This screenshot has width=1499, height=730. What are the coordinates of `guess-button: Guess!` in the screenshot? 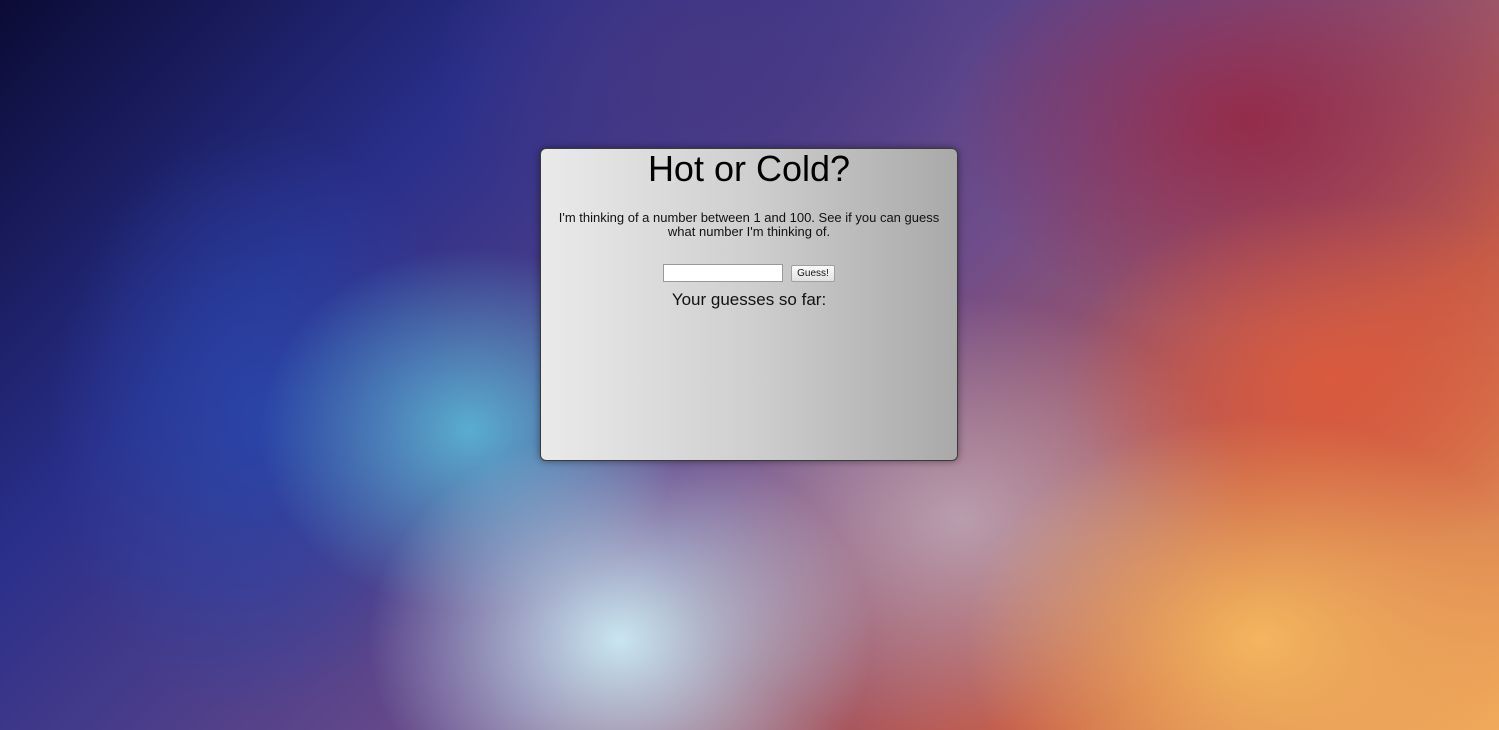 It's located at (813, 273).